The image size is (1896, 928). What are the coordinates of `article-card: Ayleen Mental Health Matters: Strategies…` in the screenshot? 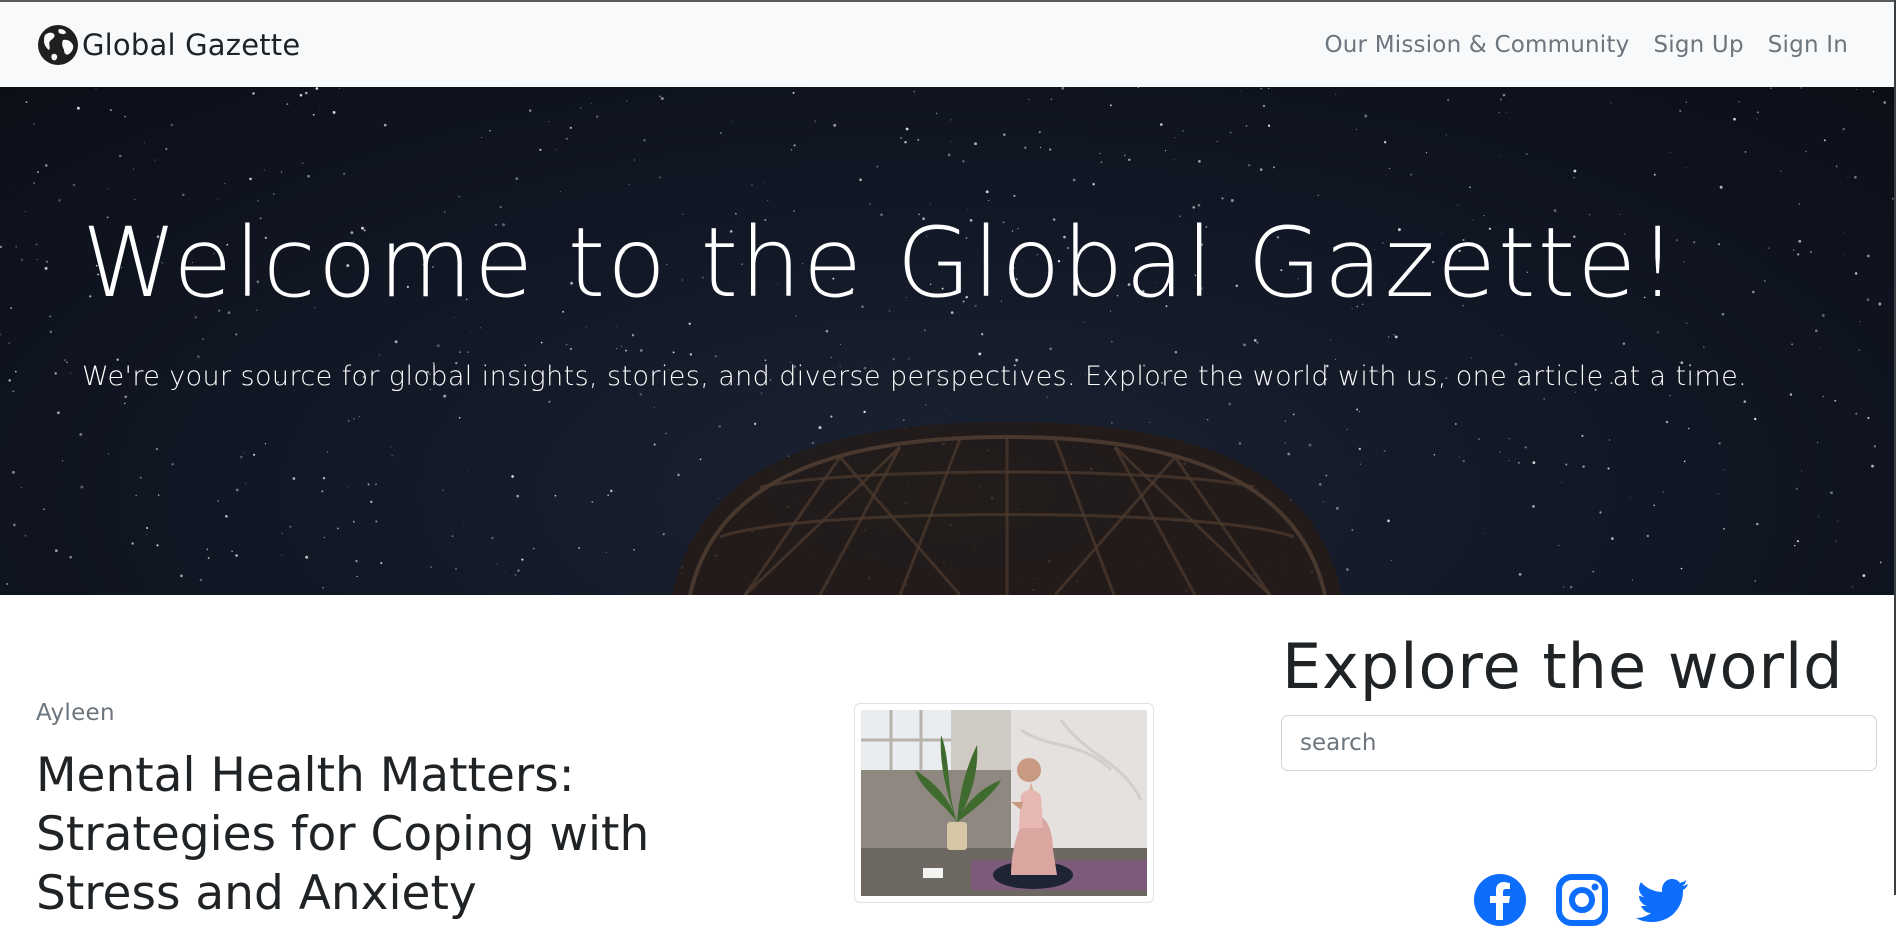 It's located at (426, 811).